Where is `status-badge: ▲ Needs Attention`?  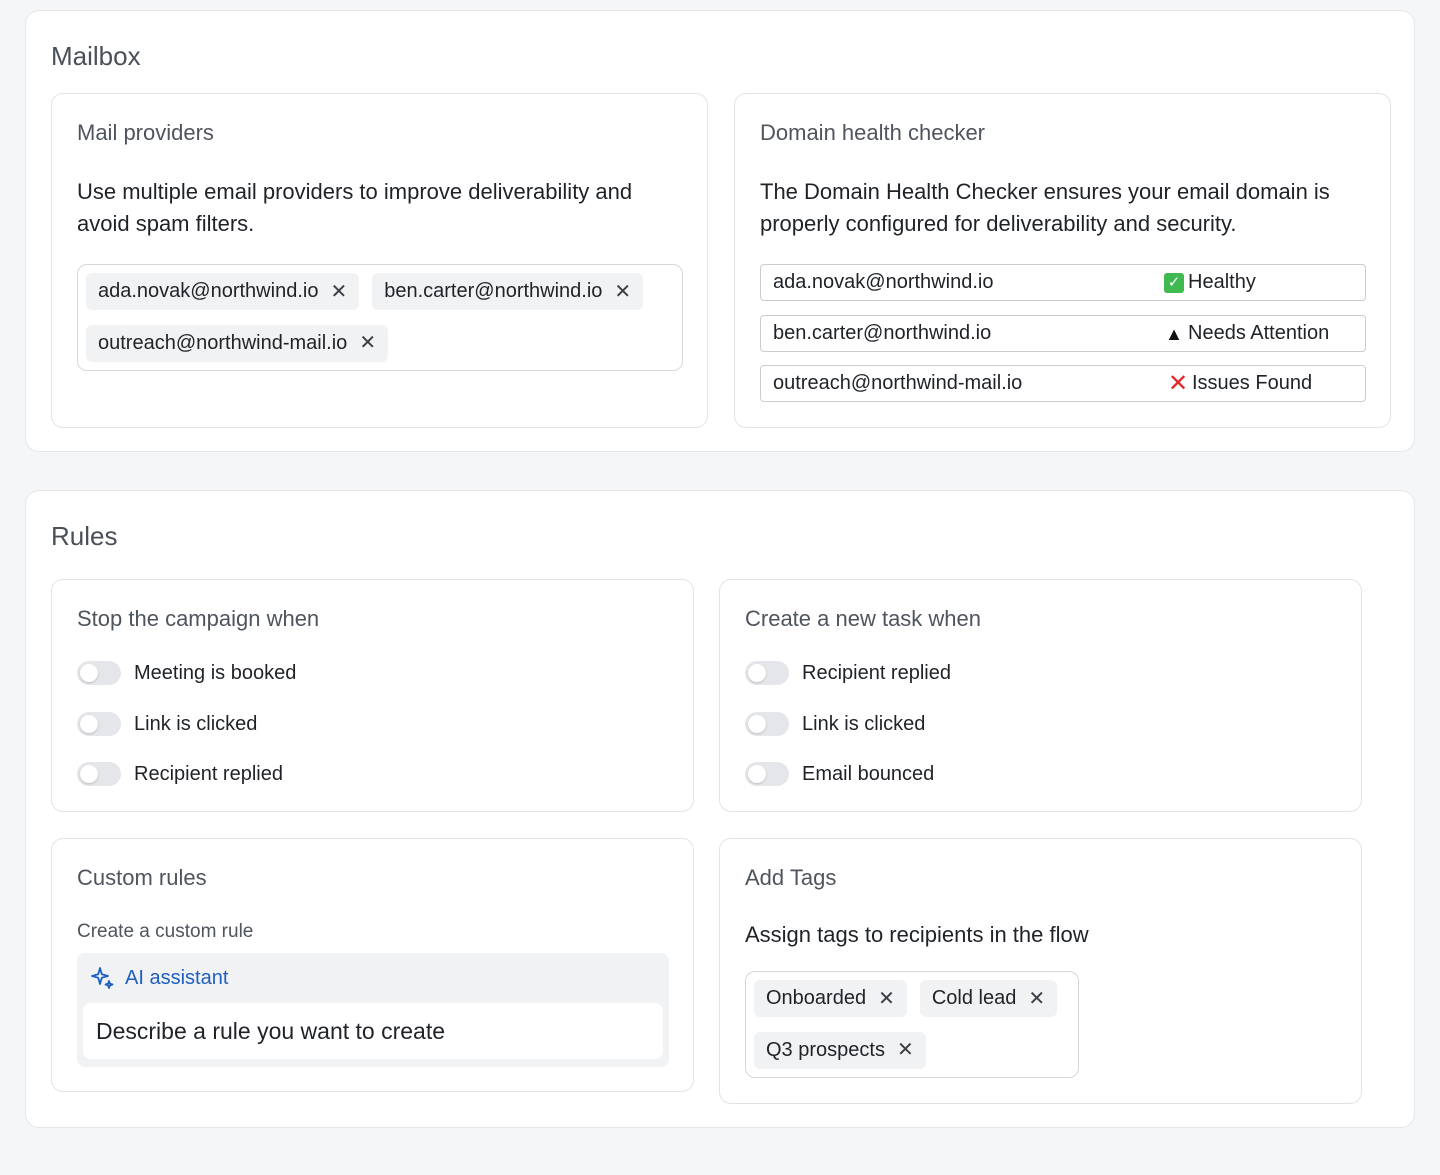 status-badge: ▲ Needs Attention is located at coordinates (1246, 333).